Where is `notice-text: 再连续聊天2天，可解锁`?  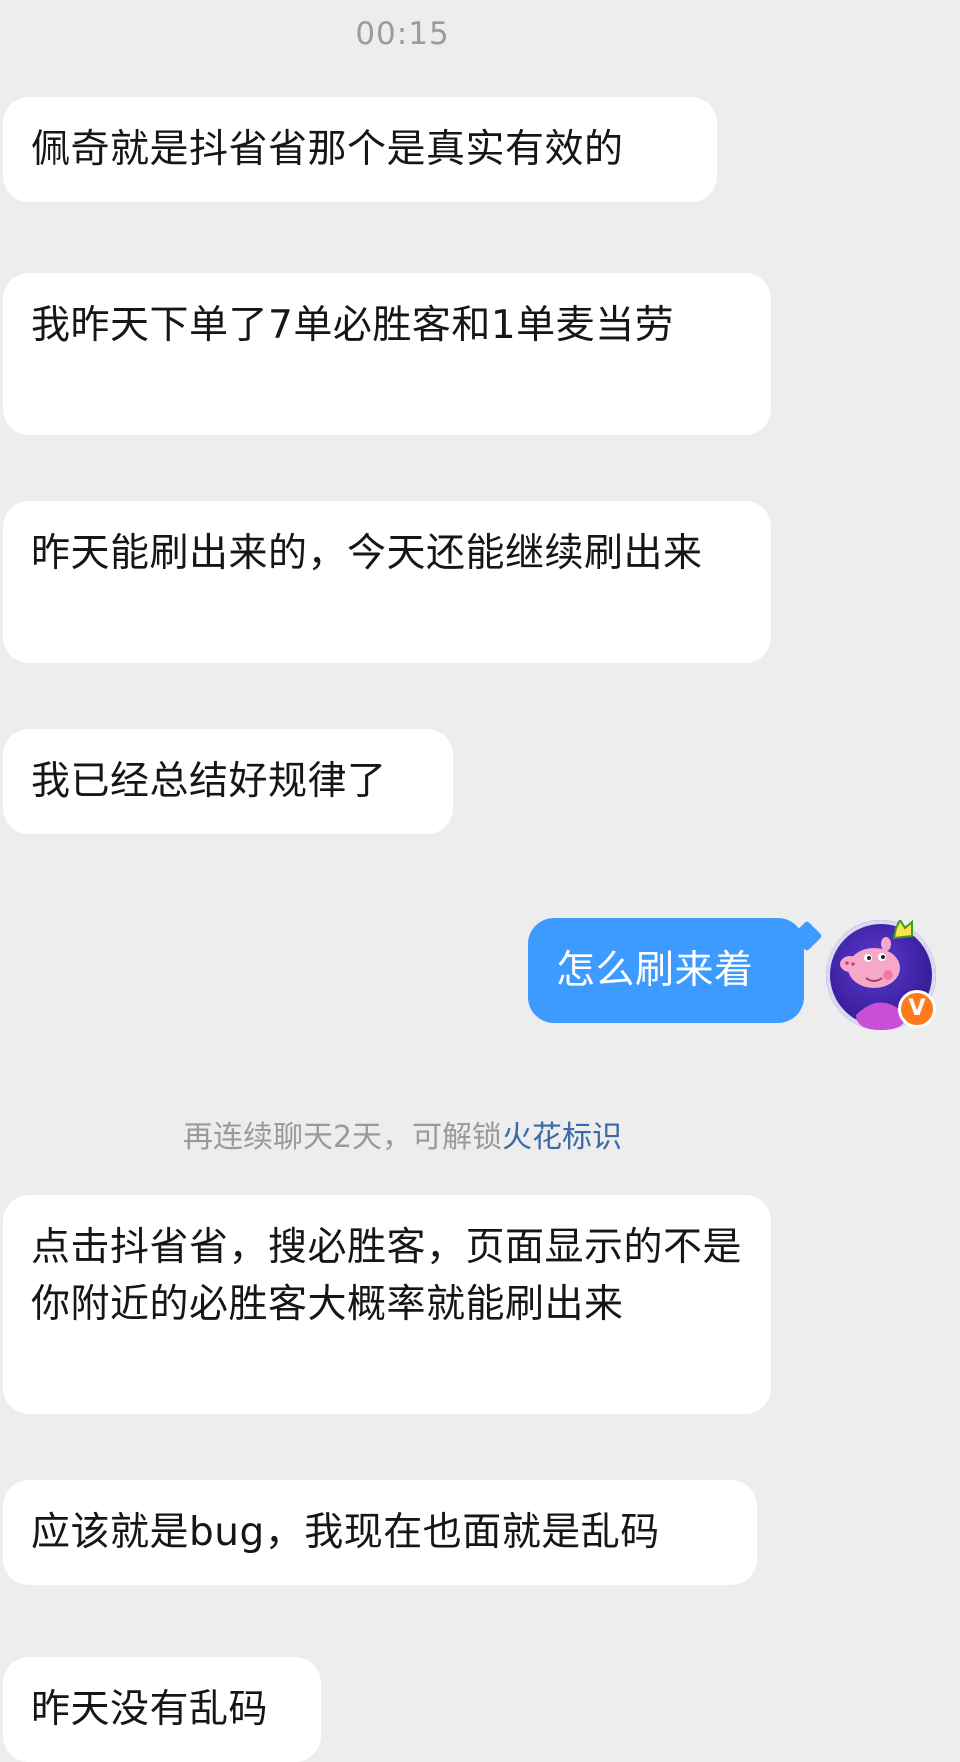
notice-text: 再连续聊天2天，可解锁 is located at coordinates (342, 1137).